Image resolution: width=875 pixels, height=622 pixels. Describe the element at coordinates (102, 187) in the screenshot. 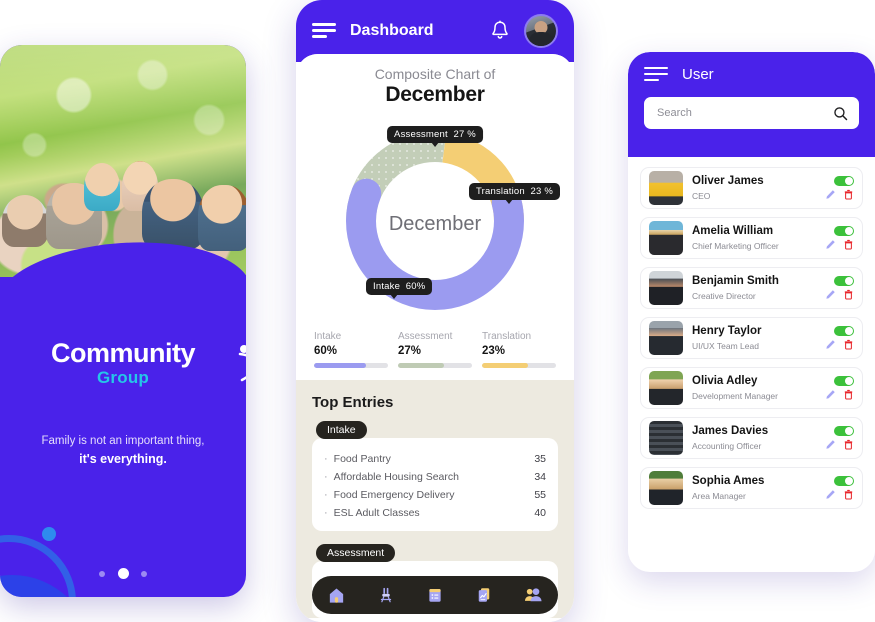

I see `figure-boy` at that location.